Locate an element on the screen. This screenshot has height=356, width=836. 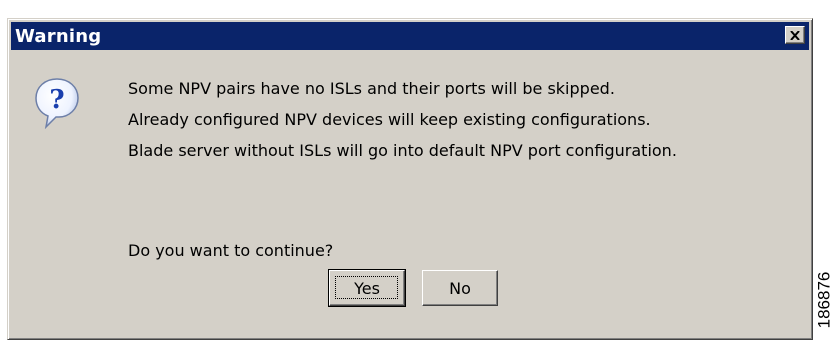
yes-button-label: Yes is located at coordinates (367, 288).